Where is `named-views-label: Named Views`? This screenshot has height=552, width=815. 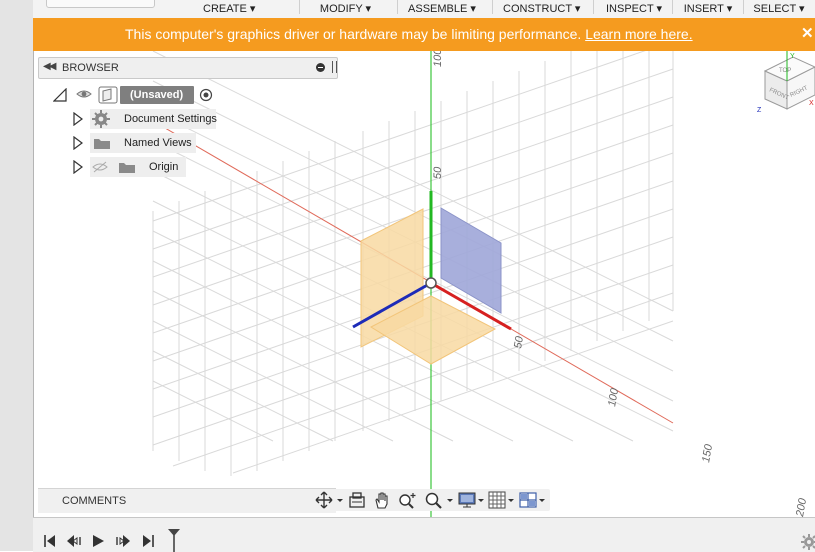 named-views-label: Named Views is located at coordinates (158, 143).